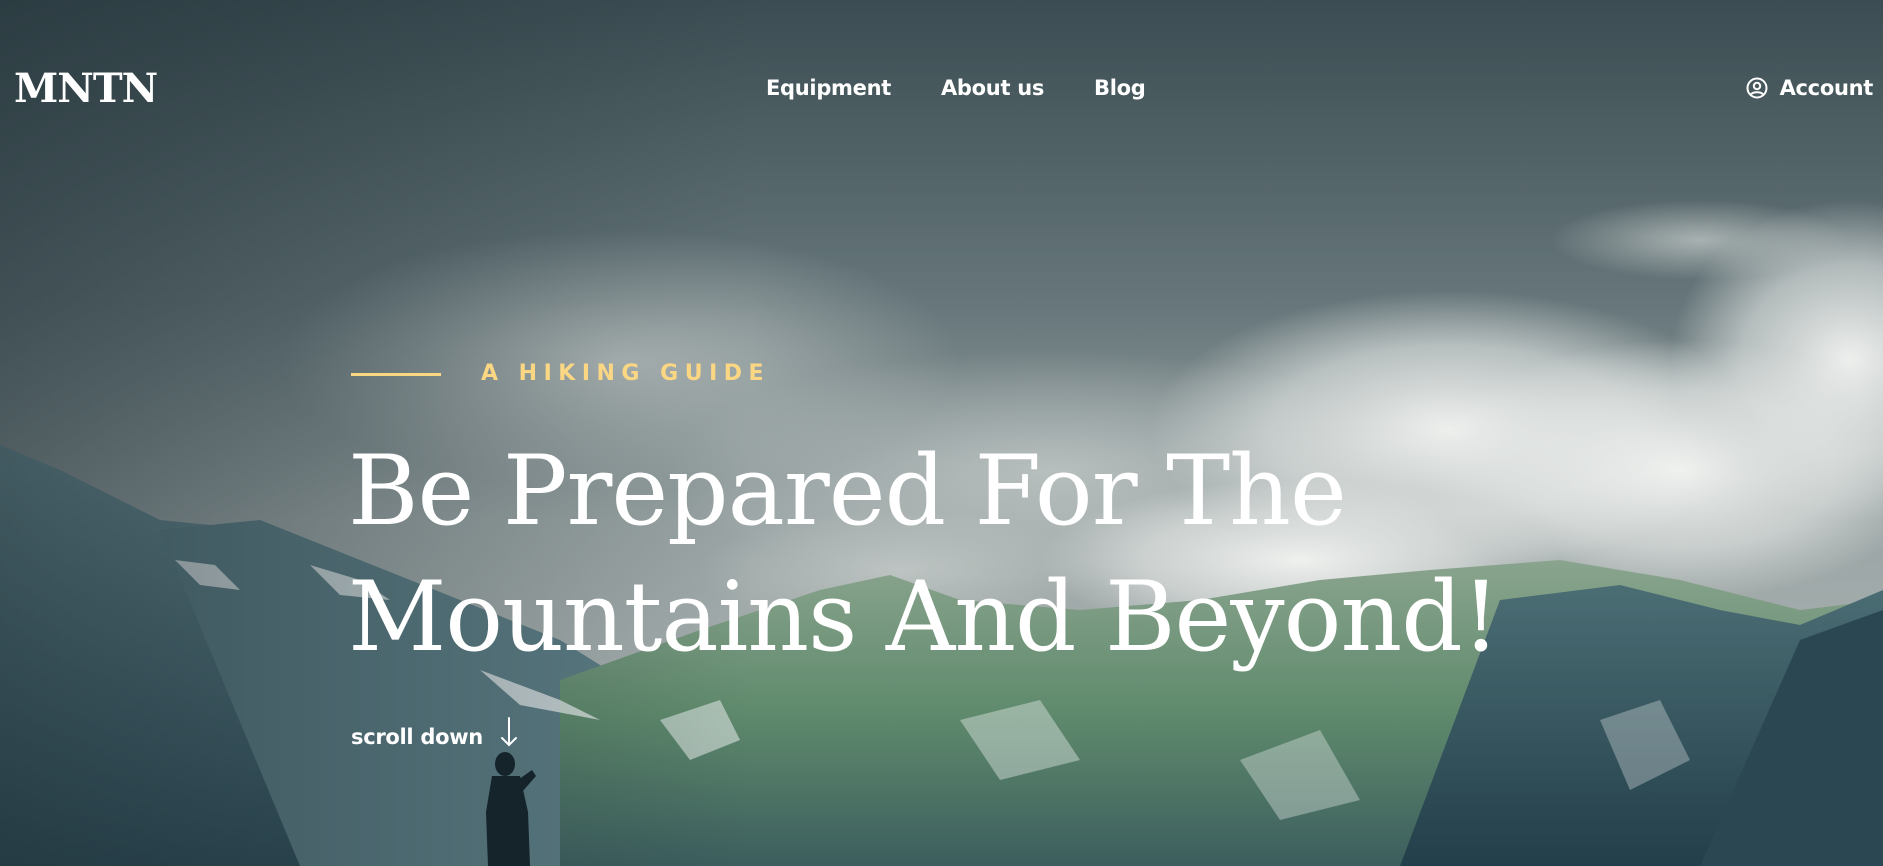  I want to click on account-button: Account, so click(1809, 88).